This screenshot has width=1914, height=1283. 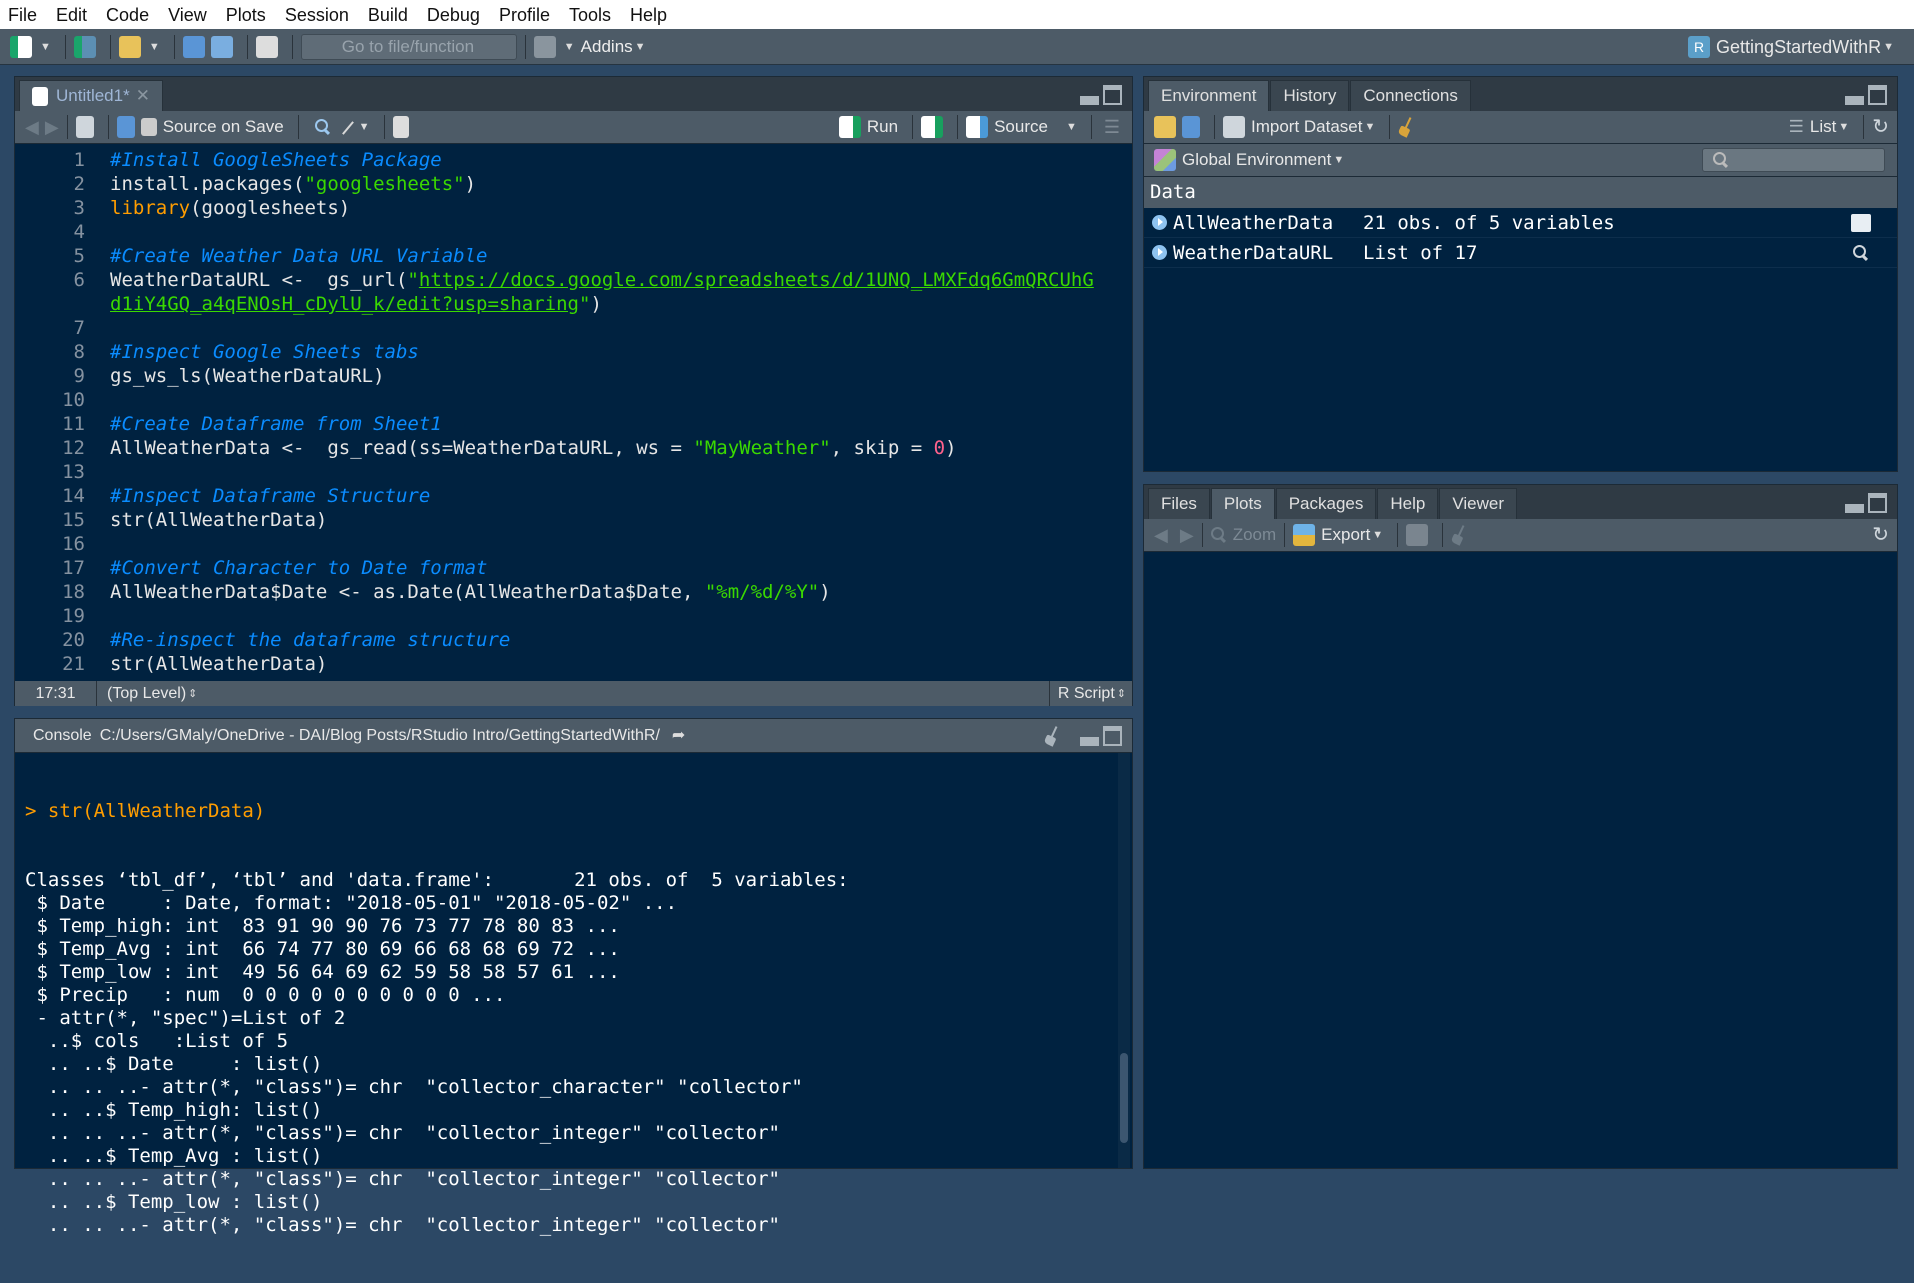 I want to click on editor-toolbar: ◀ ▶ Source on Save ▼ Run Source ▼ ☰, so click(x=573, y=127).